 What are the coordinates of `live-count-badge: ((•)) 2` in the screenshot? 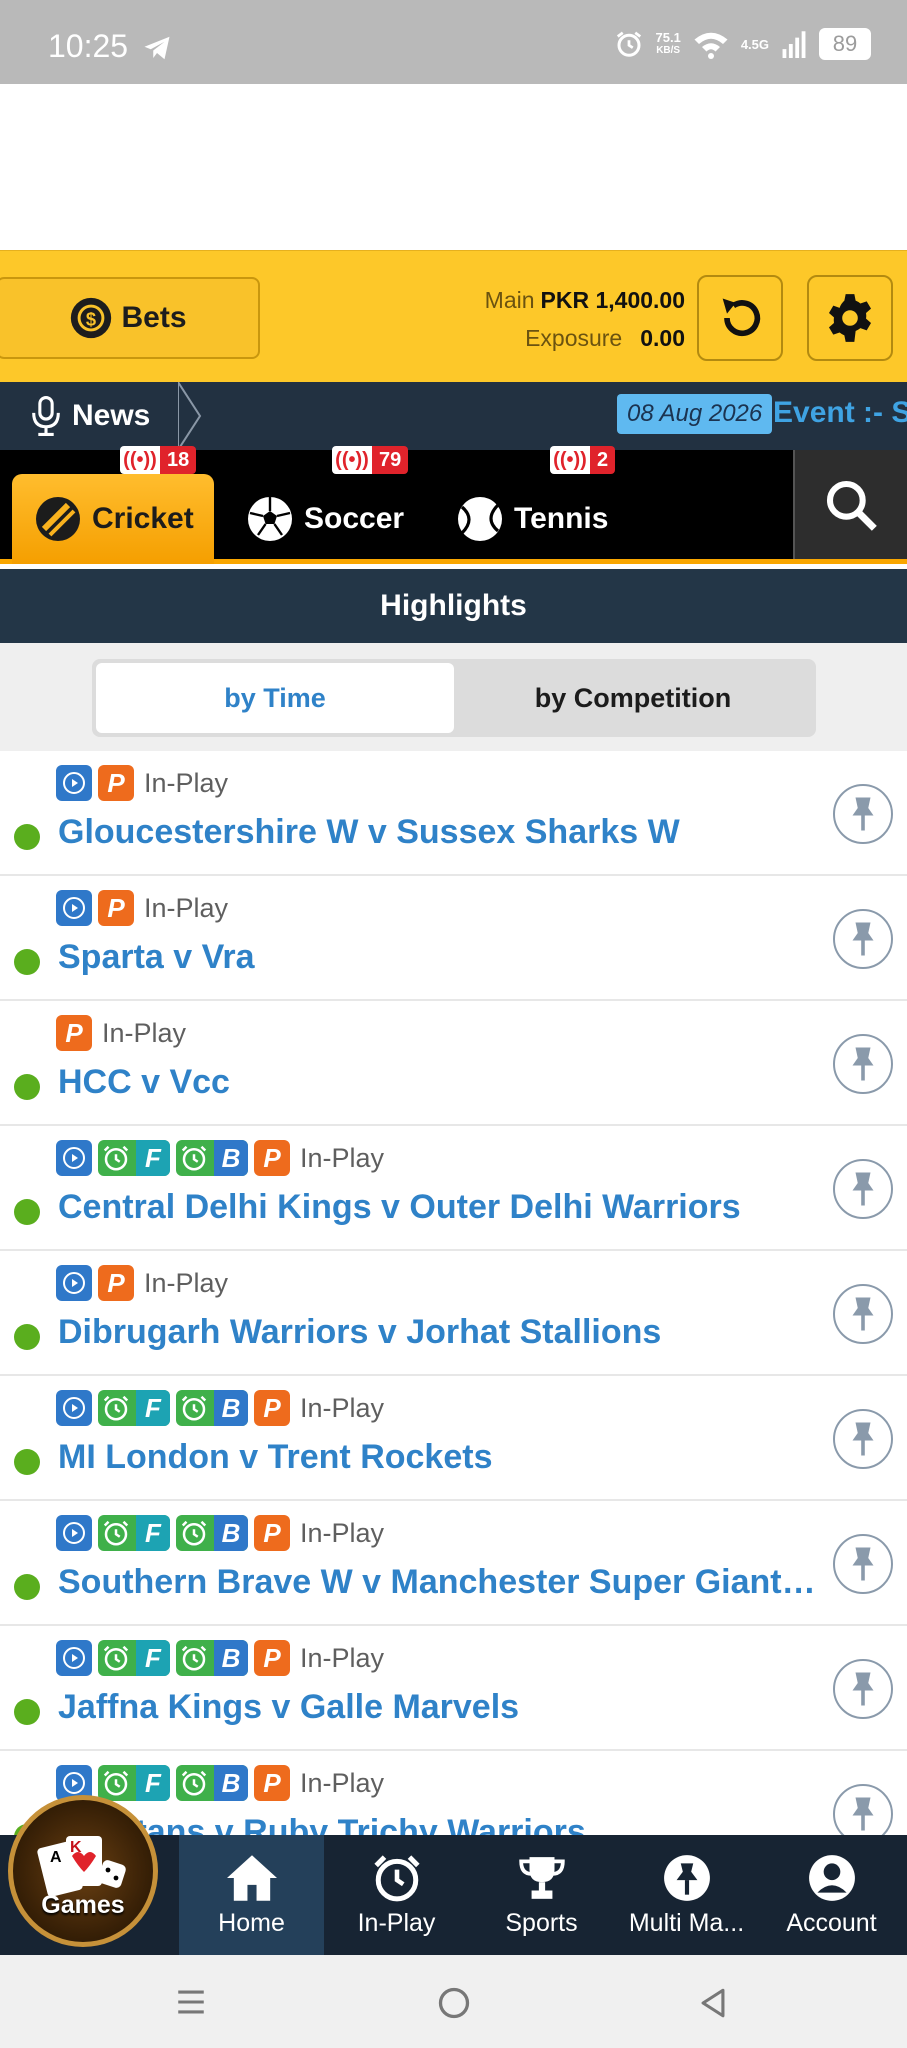 It's located at (583, 460).